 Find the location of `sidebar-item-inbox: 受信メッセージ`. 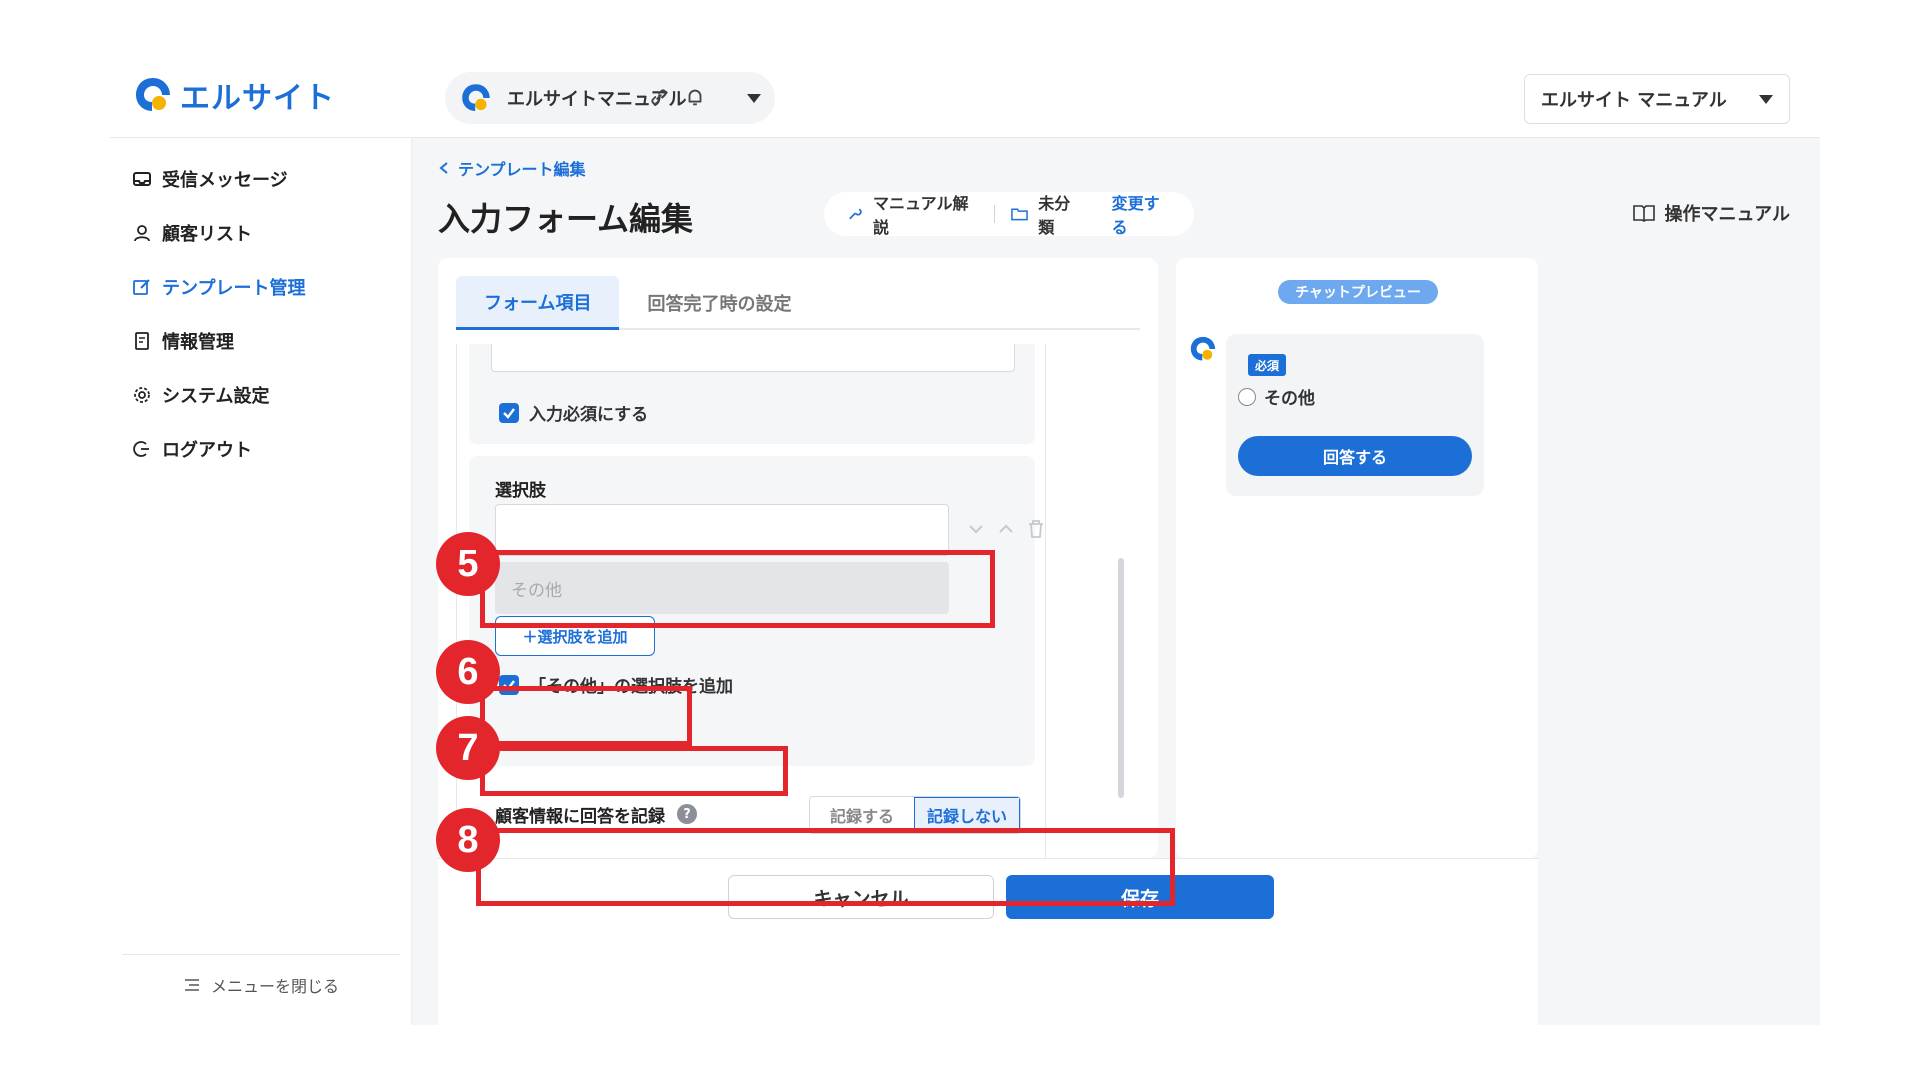

sidebar-item-inbox: 受信メッセージ is located at coordinates (210, 179).